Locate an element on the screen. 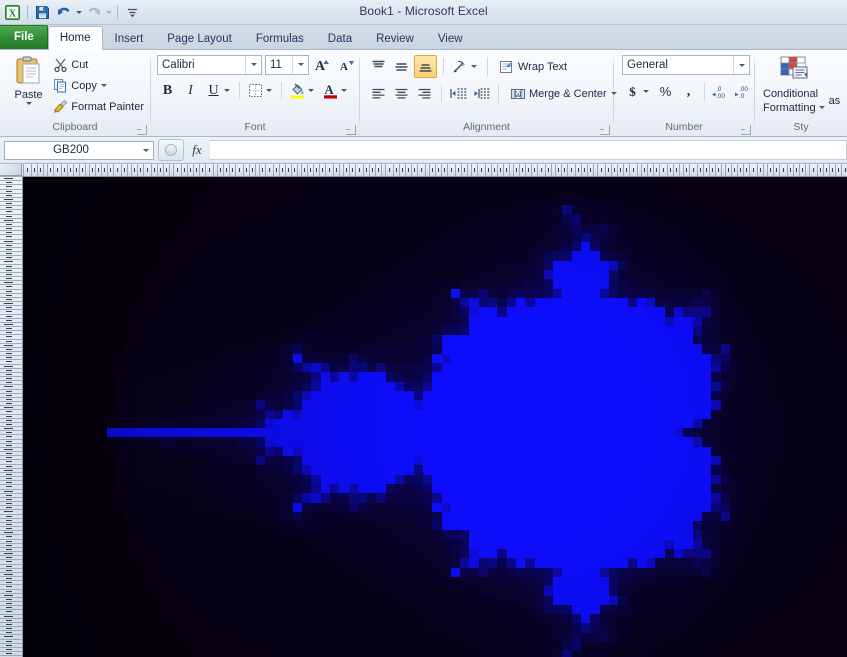 Image resolution: width=847 pixels, height=657 pixels. comma-format-button: , is located at coordinates (688, 91).